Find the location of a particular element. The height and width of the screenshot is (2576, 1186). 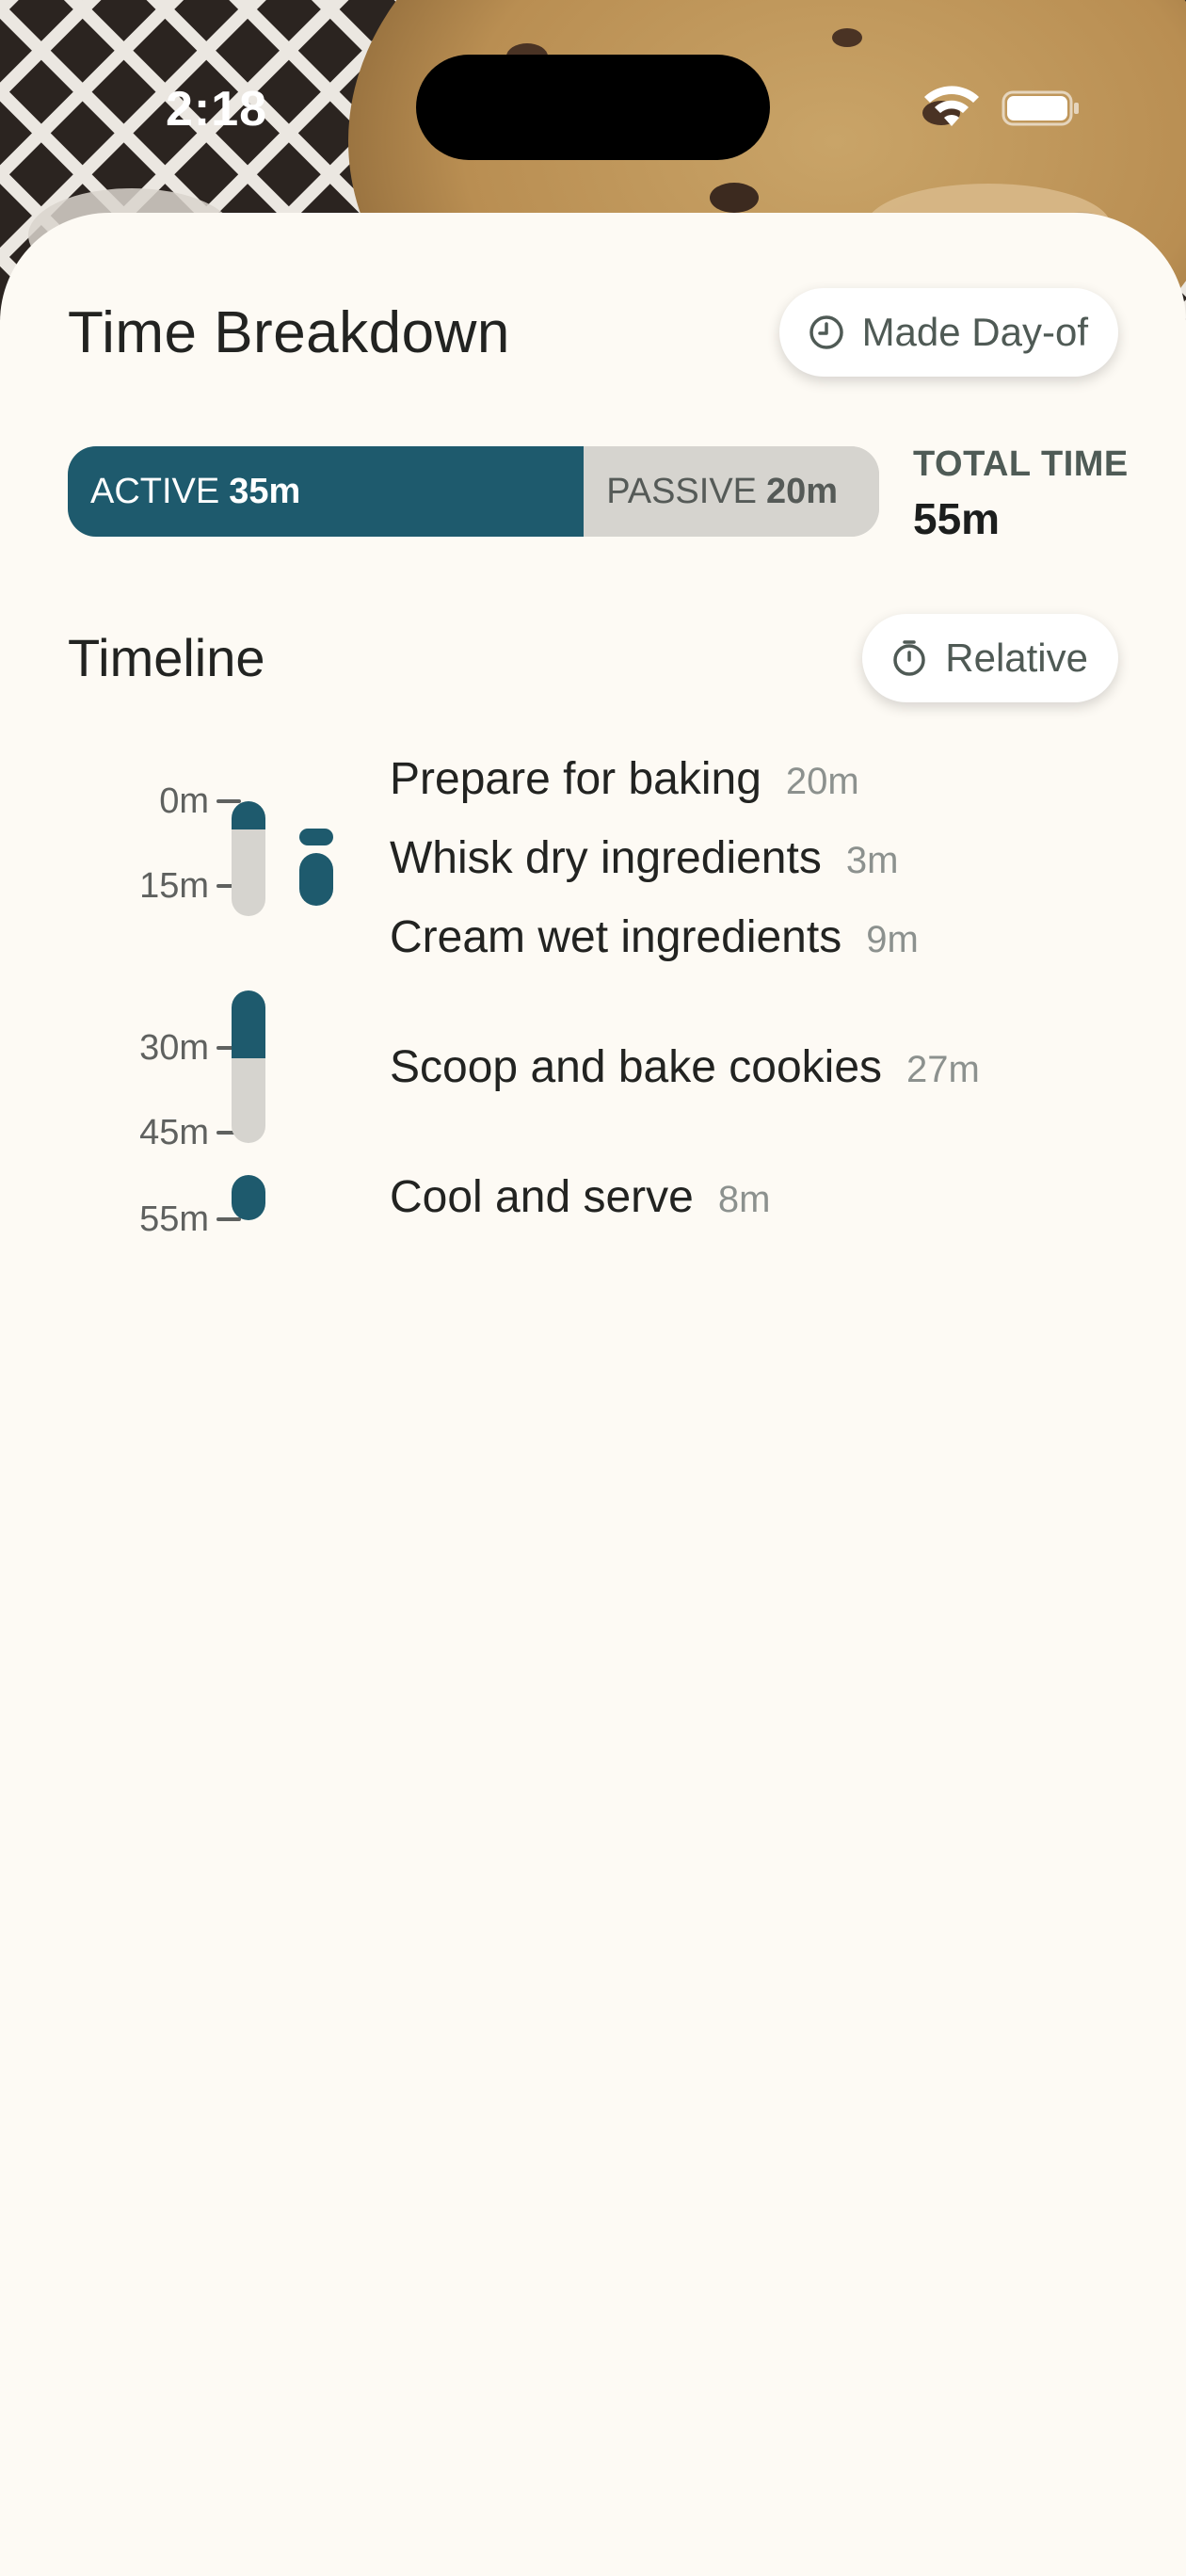

relative-label: Relative is located at coordinates (1016, 658).